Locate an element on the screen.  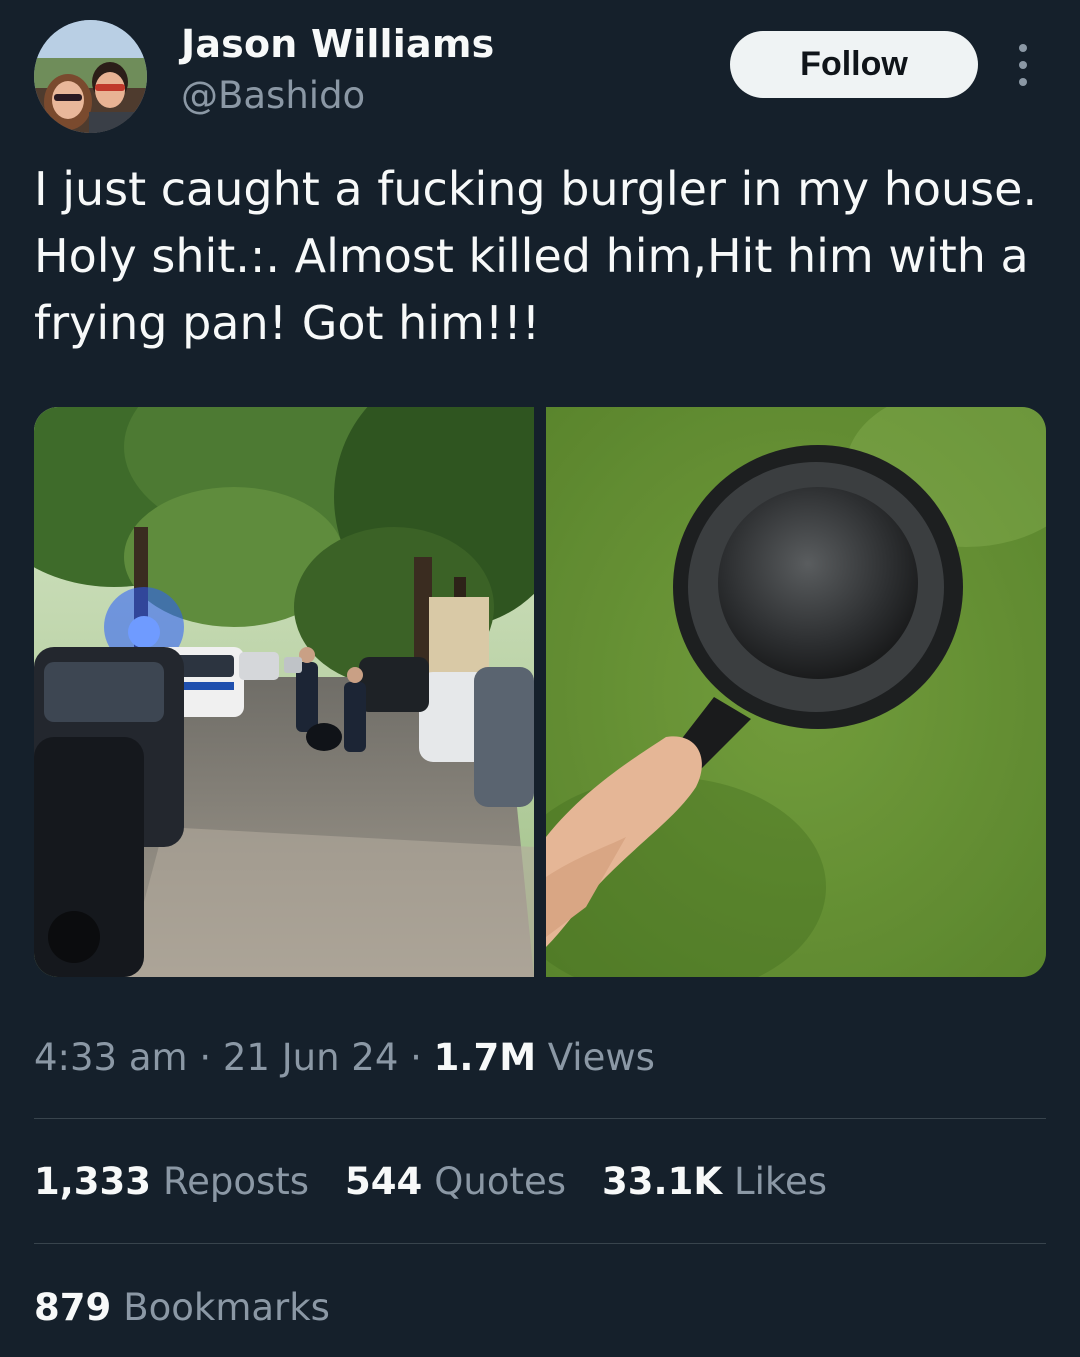
author-avatar is located at coordinates (90, 76).